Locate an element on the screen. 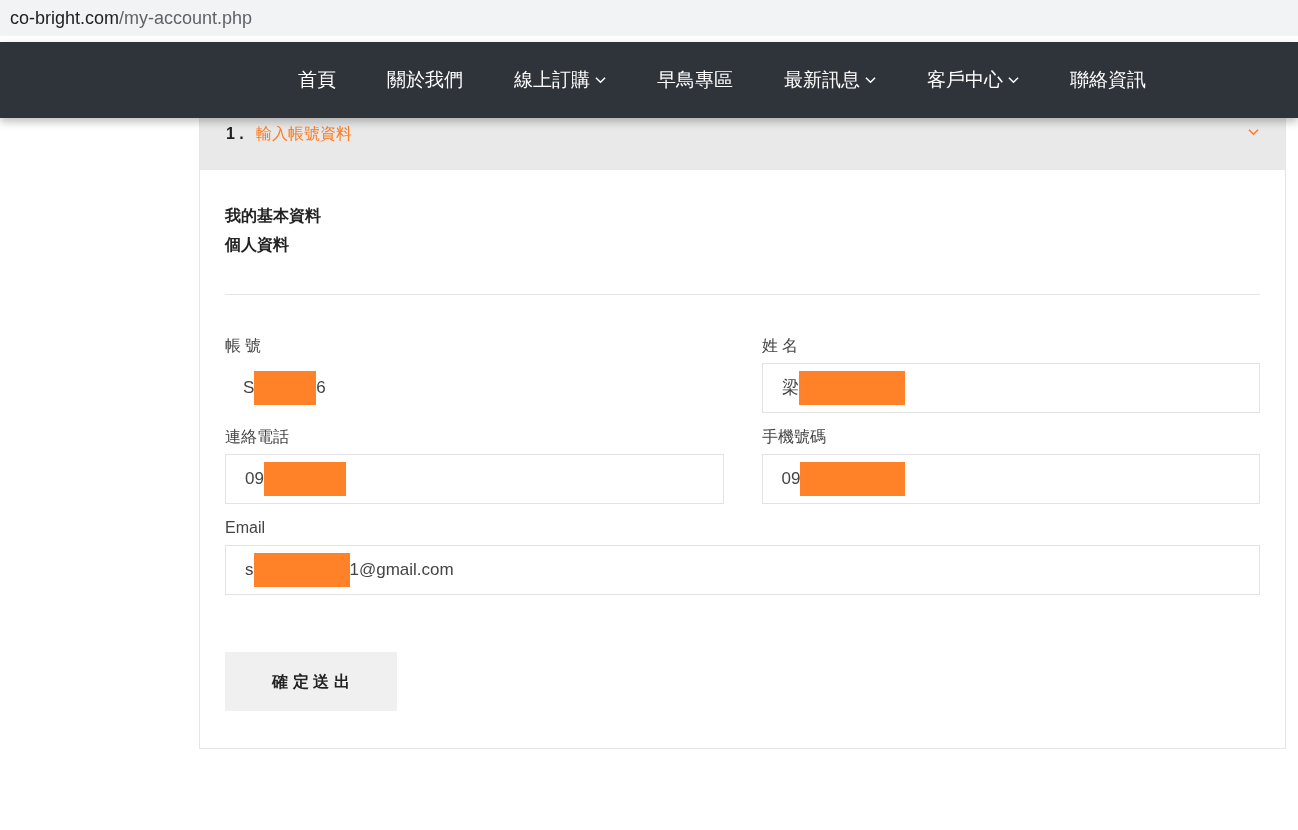  field-label: 帳 號 is located at coordinates (244, 346).